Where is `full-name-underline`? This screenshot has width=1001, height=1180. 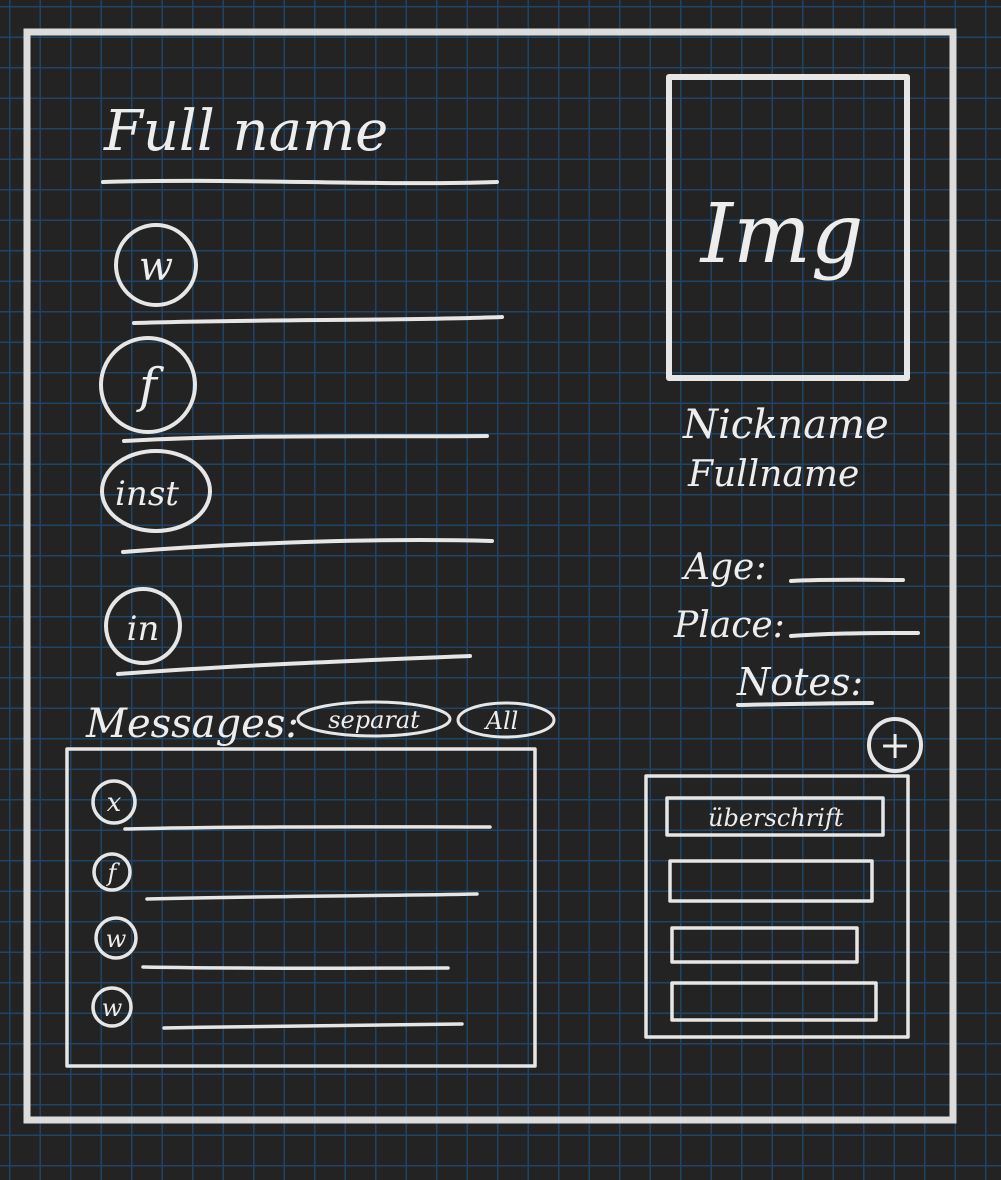 full-name-underline is located at coordinates (300, 182).